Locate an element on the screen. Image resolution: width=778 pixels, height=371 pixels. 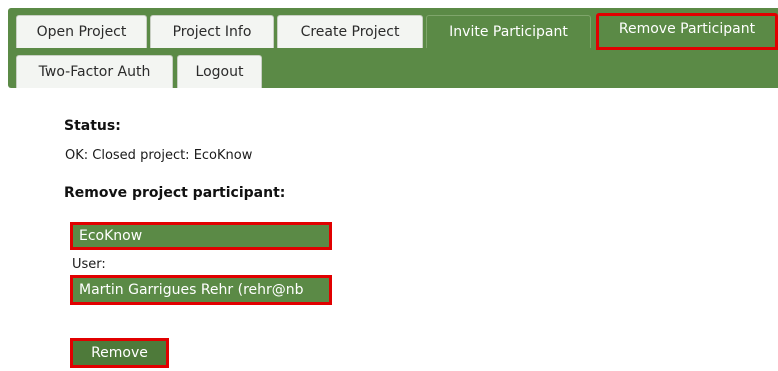
tab-two-factor-auth: Two-Factor Auth is located at coordinates (94, 71).